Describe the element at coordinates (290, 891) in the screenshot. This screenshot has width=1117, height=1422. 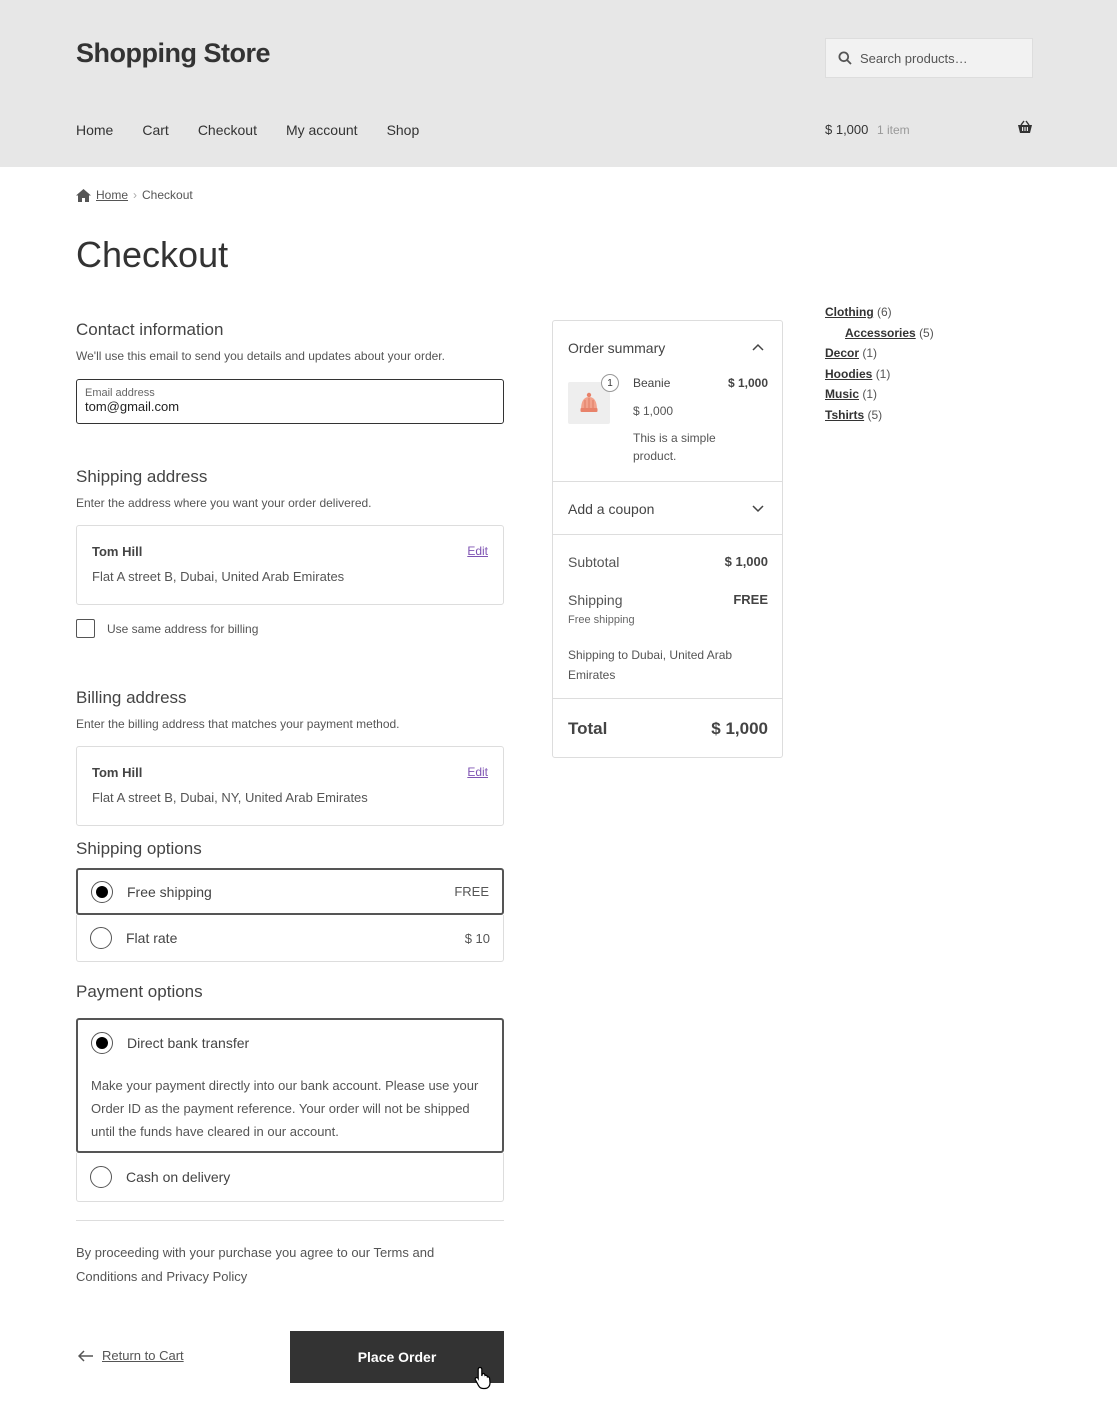
I see `shipping-option-free: Free shipping FREE` at that location.